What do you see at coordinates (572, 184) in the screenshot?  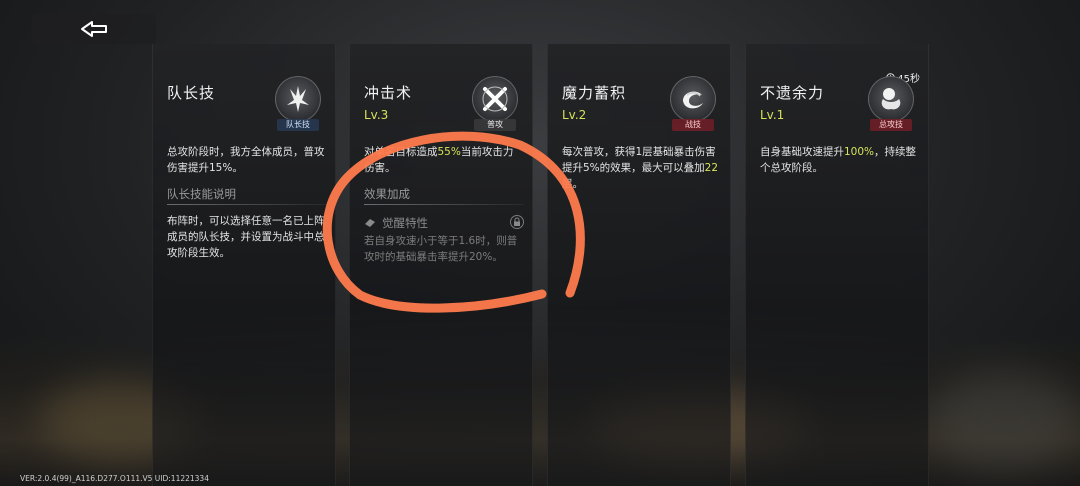 I see `description-text: 层。` at bounding box center [572, 184].